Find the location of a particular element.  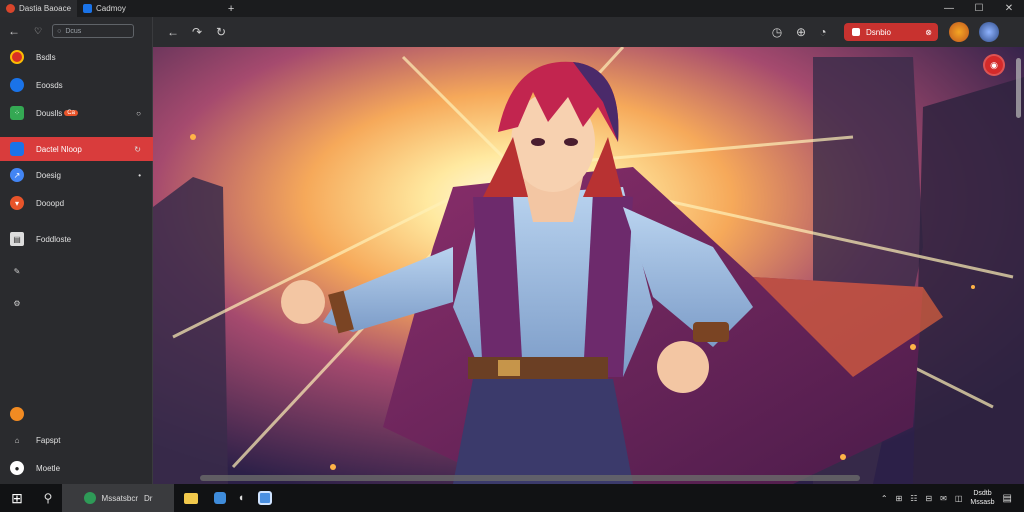

extension-avatar is located at coordinates (959, 32).